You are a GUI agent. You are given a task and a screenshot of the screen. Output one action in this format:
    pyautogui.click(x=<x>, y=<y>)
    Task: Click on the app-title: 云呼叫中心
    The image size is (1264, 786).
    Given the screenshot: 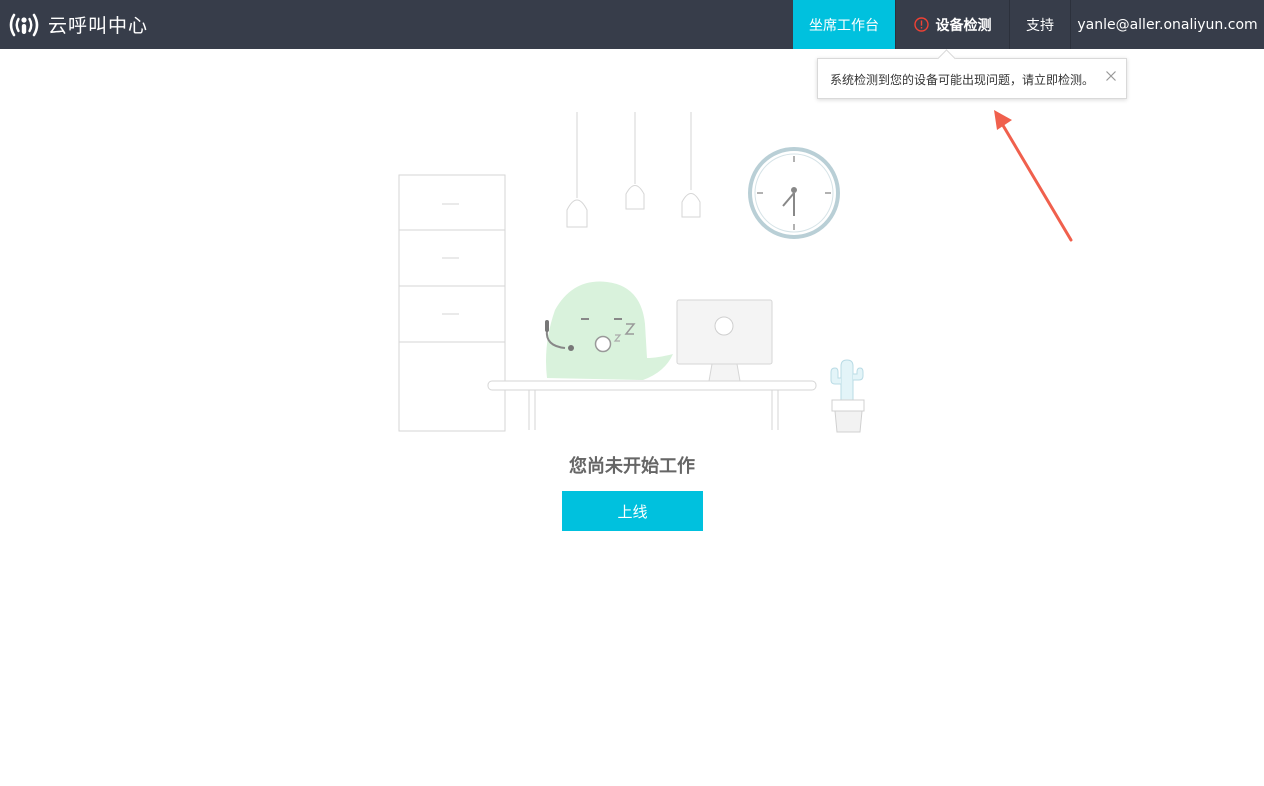 What is the action you would take?
    pyautogui.click(x=98, y=26)
    